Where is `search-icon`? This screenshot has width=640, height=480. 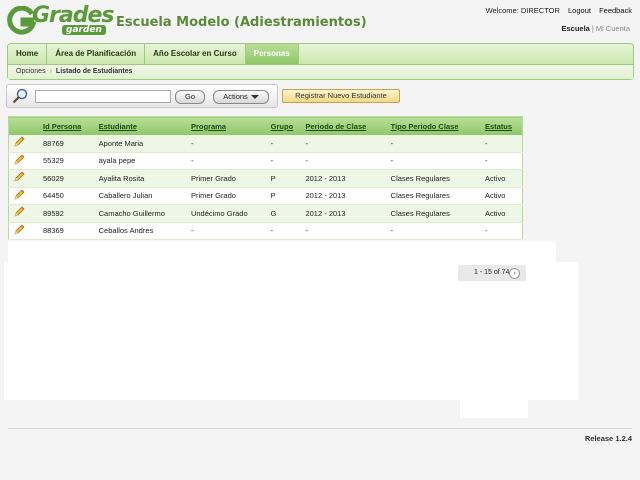
search-icon is located at coordinates (20, 96).